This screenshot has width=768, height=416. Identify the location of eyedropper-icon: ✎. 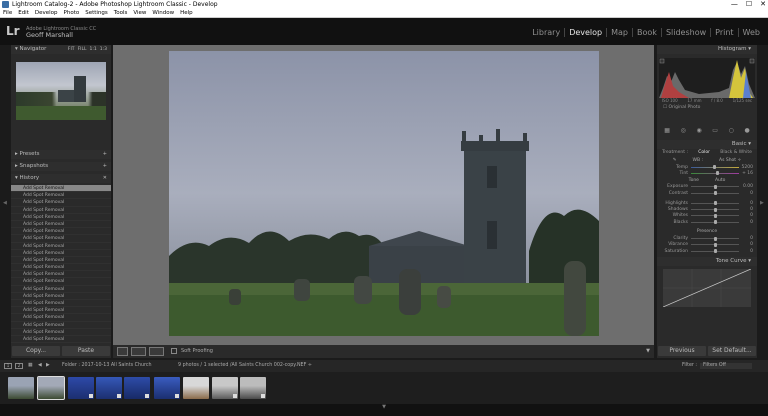
(675, 160).